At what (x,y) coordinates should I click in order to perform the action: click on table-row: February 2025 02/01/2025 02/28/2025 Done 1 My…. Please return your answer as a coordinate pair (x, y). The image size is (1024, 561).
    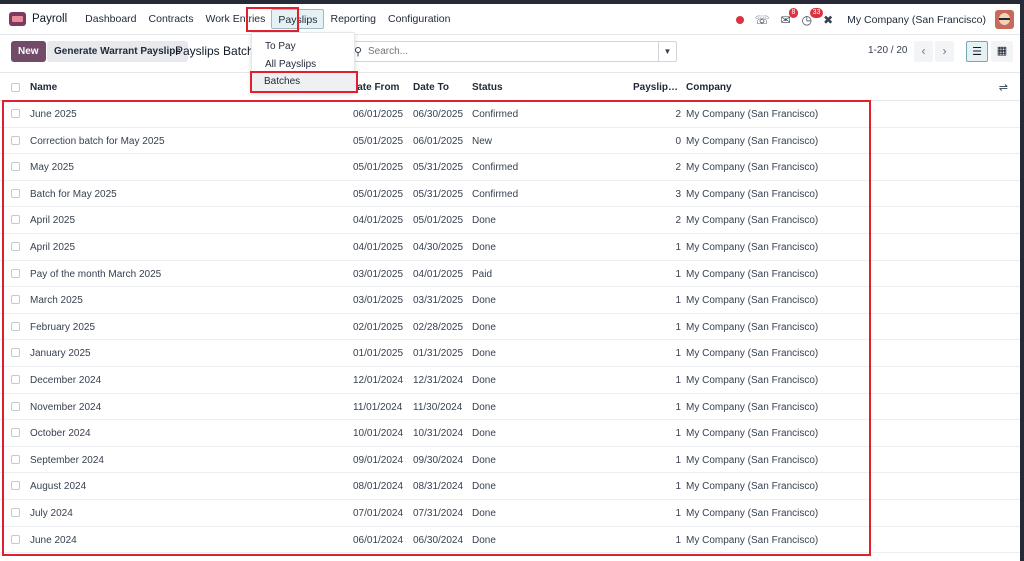
    Looking at the image, I should click on (510, 327).